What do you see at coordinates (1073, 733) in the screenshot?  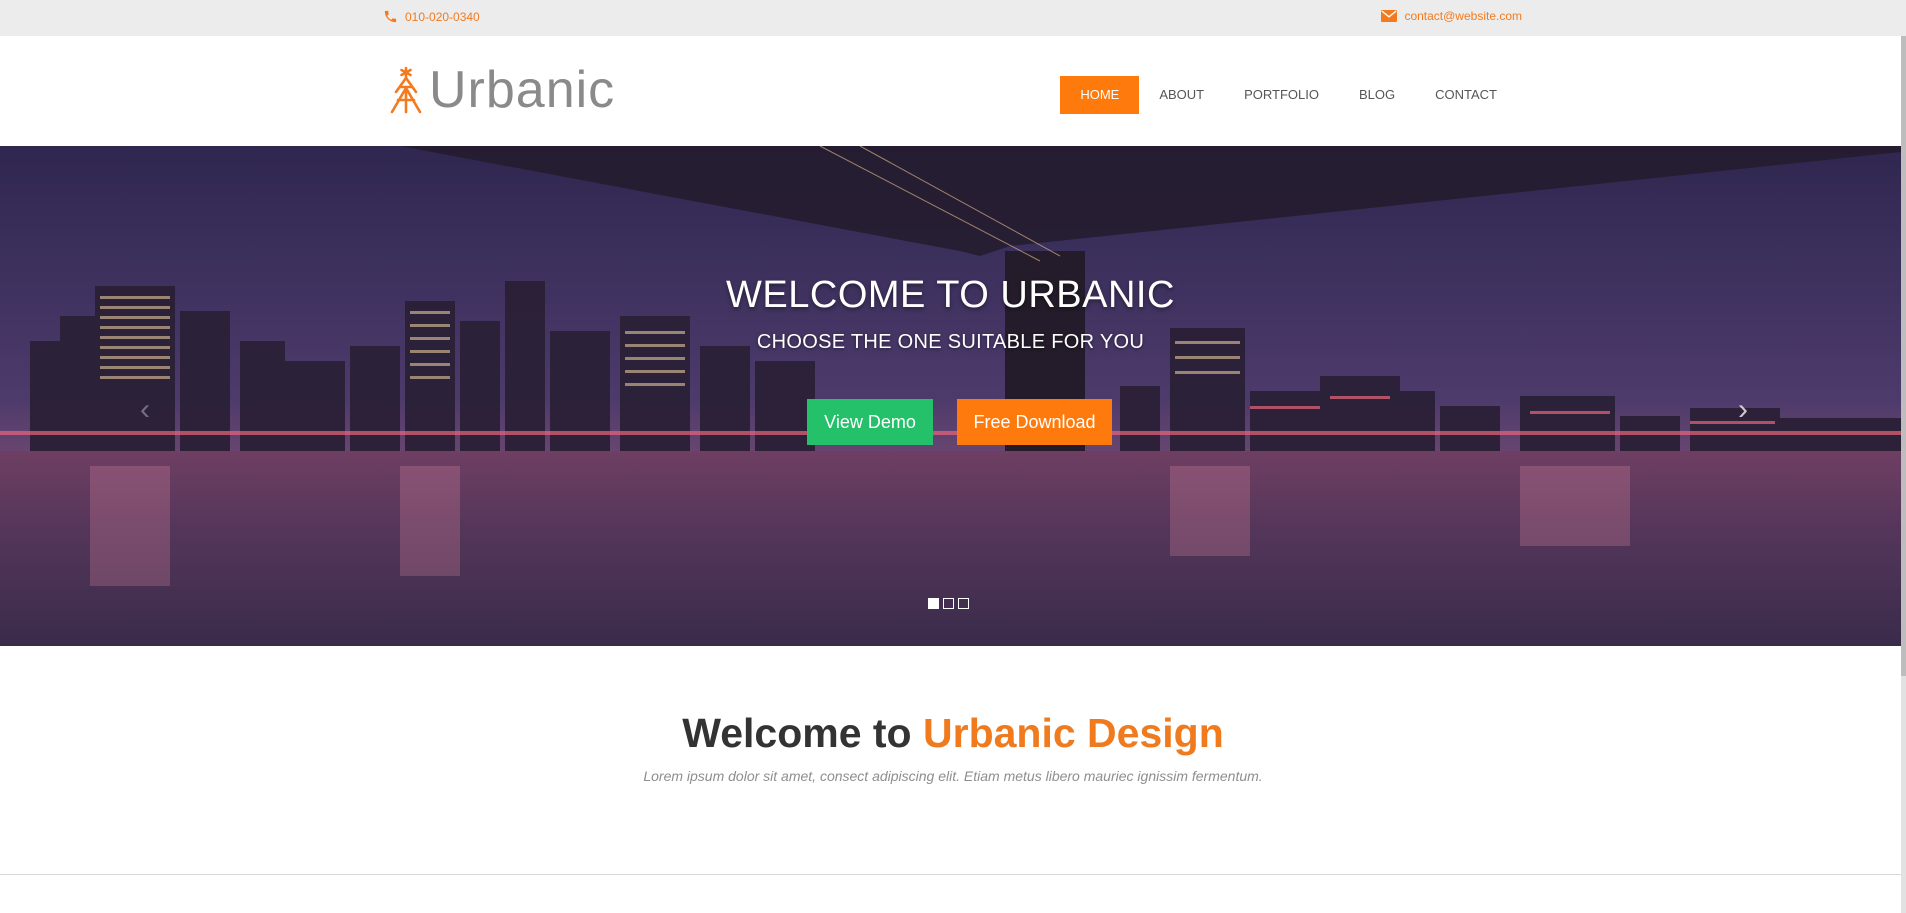 I see `welcome-heading-accent: Urbanic Design` at bounding box center [1073, 733].